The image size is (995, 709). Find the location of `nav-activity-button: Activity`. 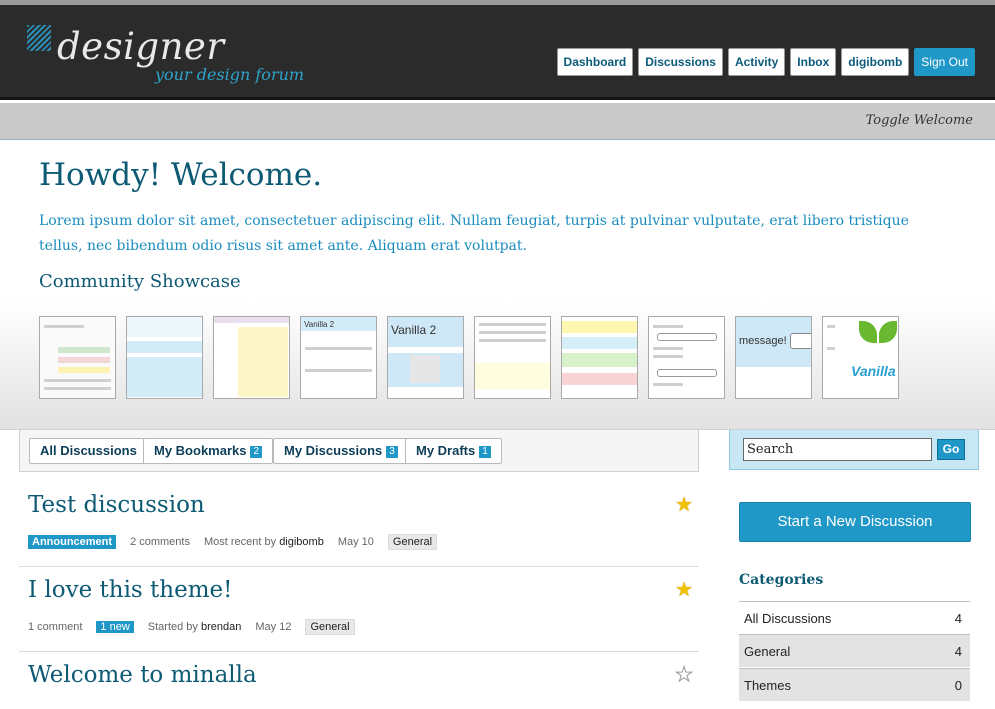

nav-activity-button: Activity is located at coordinates (756, 62).